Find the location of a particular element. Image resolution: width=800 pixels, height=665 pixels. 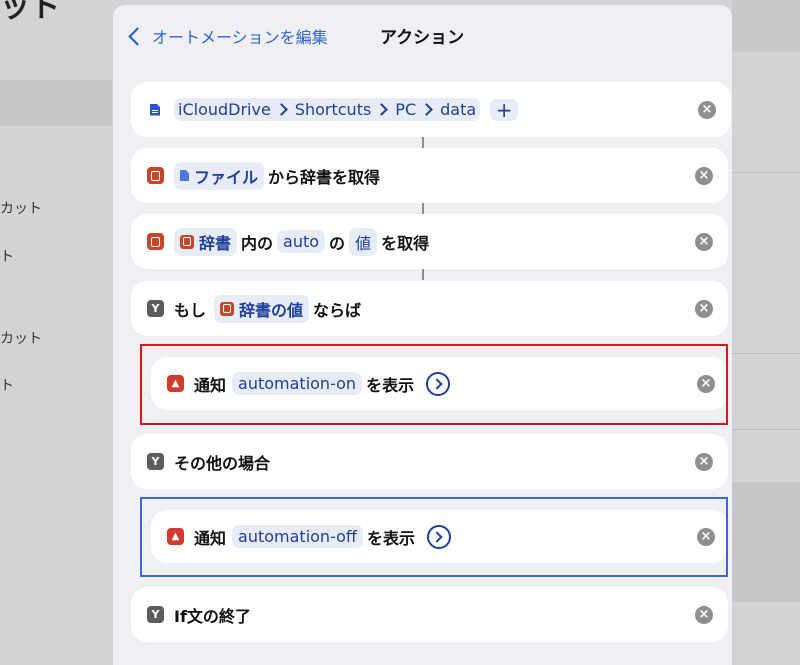

highlight-box-blue is located at coordinates (434, 537).